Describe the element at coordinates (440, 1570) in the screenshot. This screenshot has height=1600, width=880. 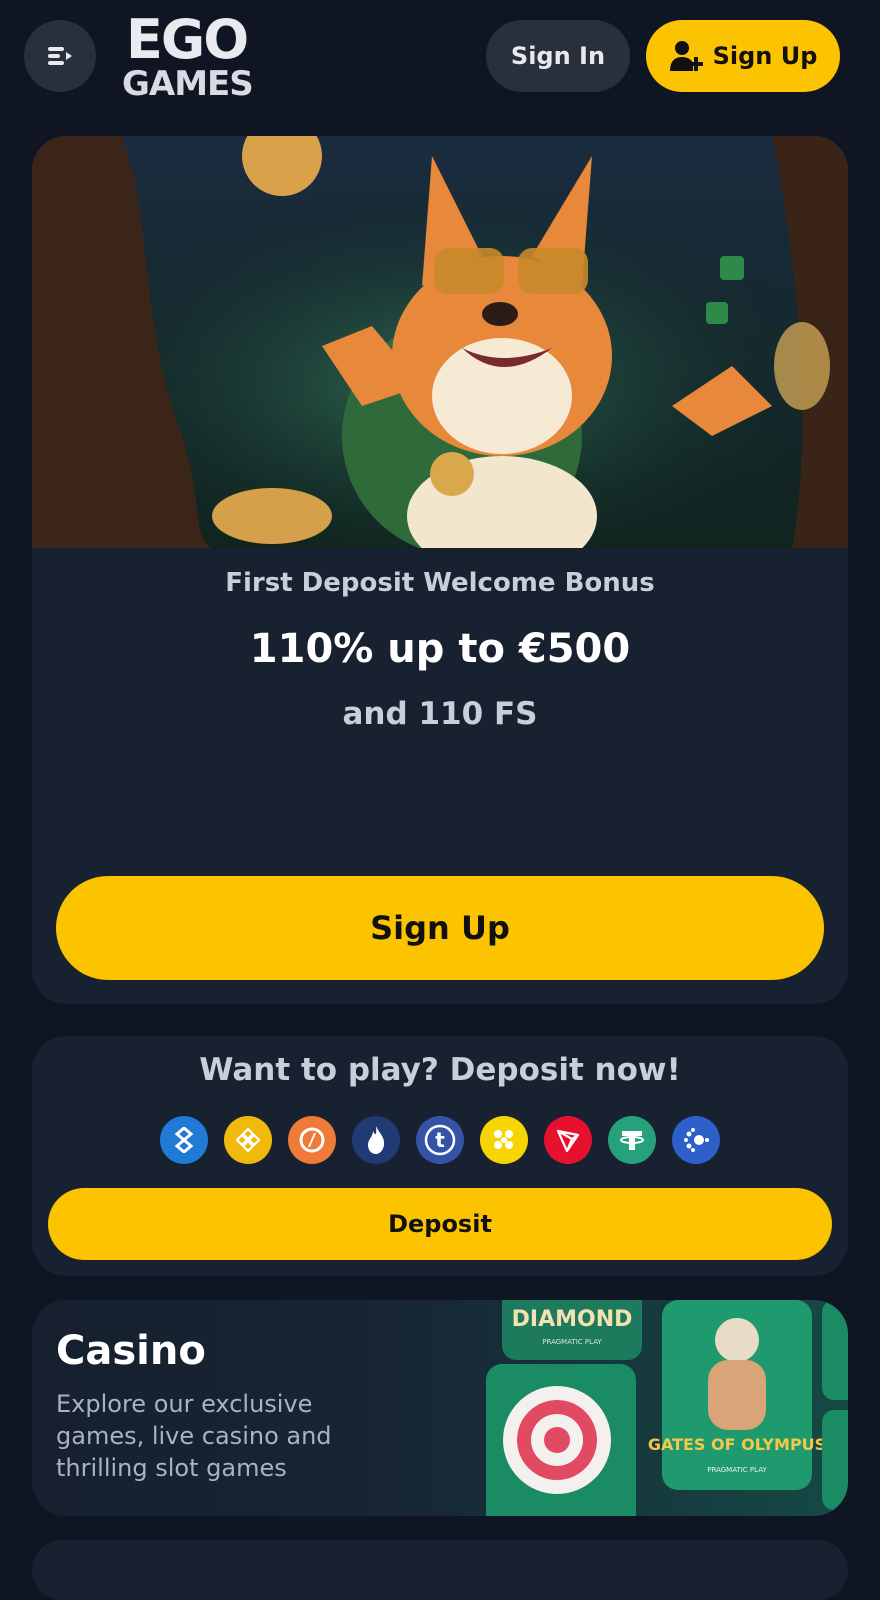
I see `next-section-card` at that location.